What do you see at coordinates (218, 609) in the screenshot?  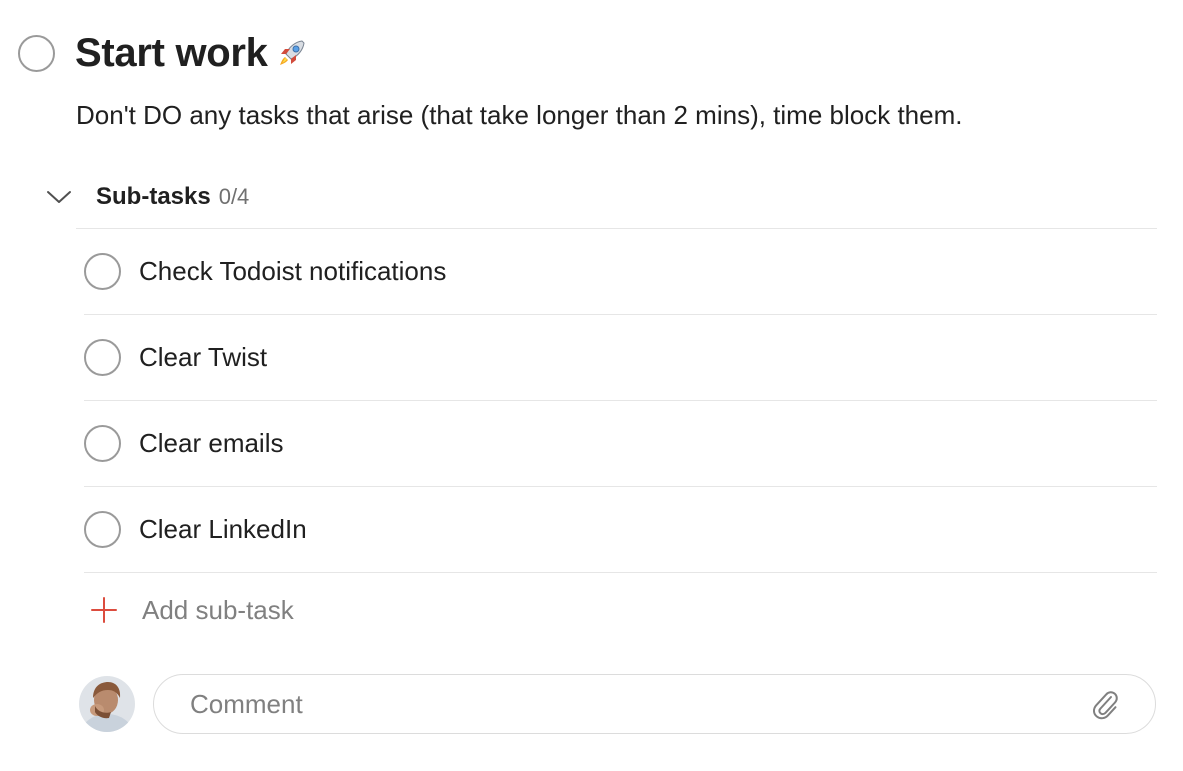 I see `add-subtask-label: Add sub-task` at bounding box center [218, 609].